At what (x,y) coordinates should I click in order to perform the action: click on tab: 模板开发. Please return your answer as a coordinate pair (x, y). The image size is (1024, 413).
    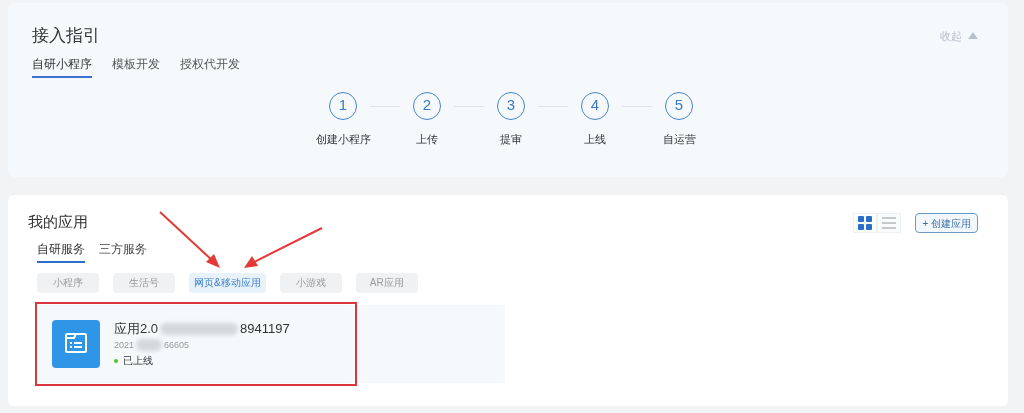
    Looking at the image, I should click on (136, 66).